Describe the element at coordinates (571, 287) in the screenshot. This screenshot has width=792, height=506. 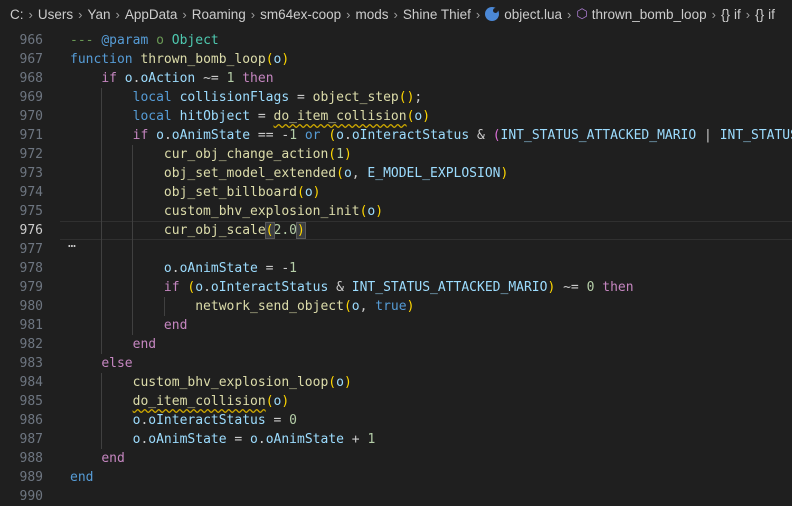
I see `code-token: ~=` at that location.